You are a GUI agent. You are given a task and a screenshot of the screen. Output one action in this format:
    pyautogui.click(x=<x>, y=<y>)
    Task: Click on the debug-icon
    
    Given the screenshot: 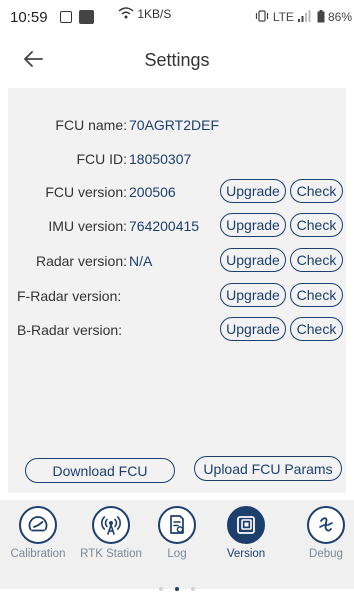 What is the action you would take?
    pyautogui.click(x=326, y=524)
    